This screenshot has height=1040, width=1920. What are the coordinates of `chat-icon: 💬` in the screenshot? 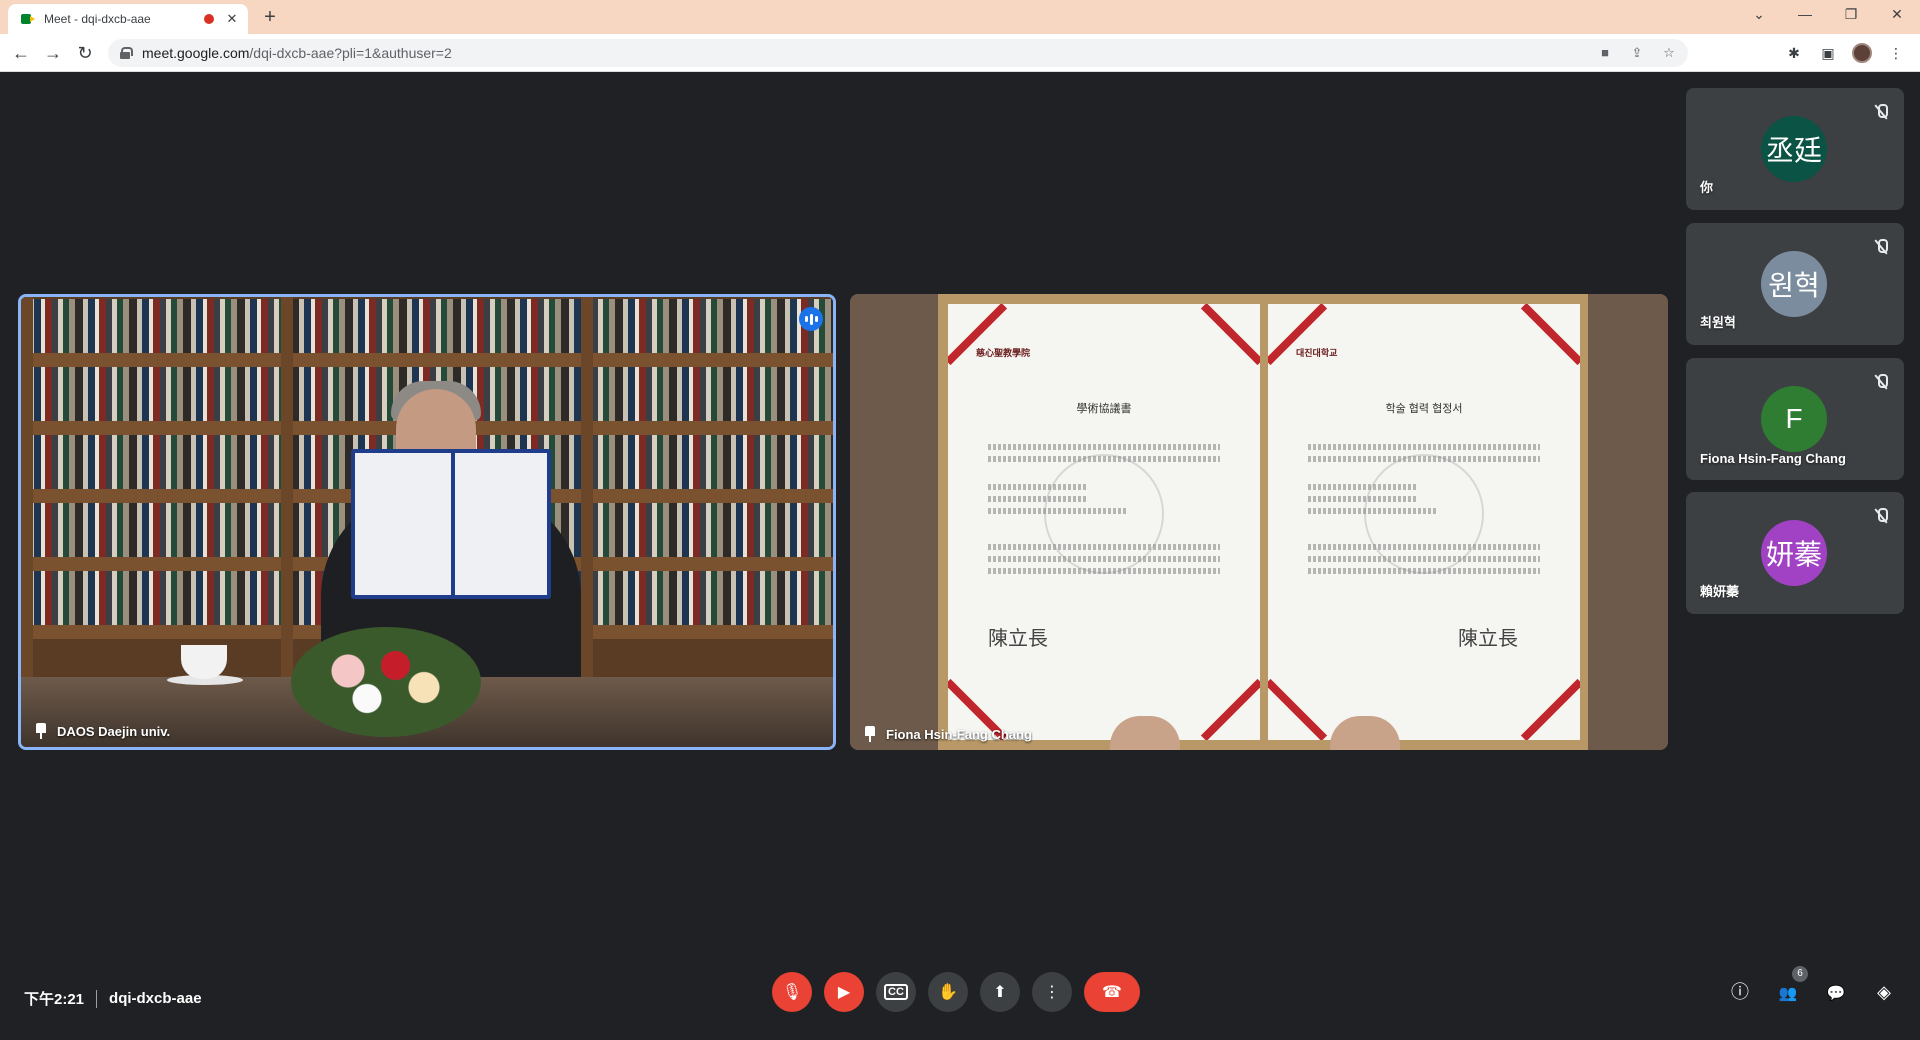 It's located at (1836, 993).